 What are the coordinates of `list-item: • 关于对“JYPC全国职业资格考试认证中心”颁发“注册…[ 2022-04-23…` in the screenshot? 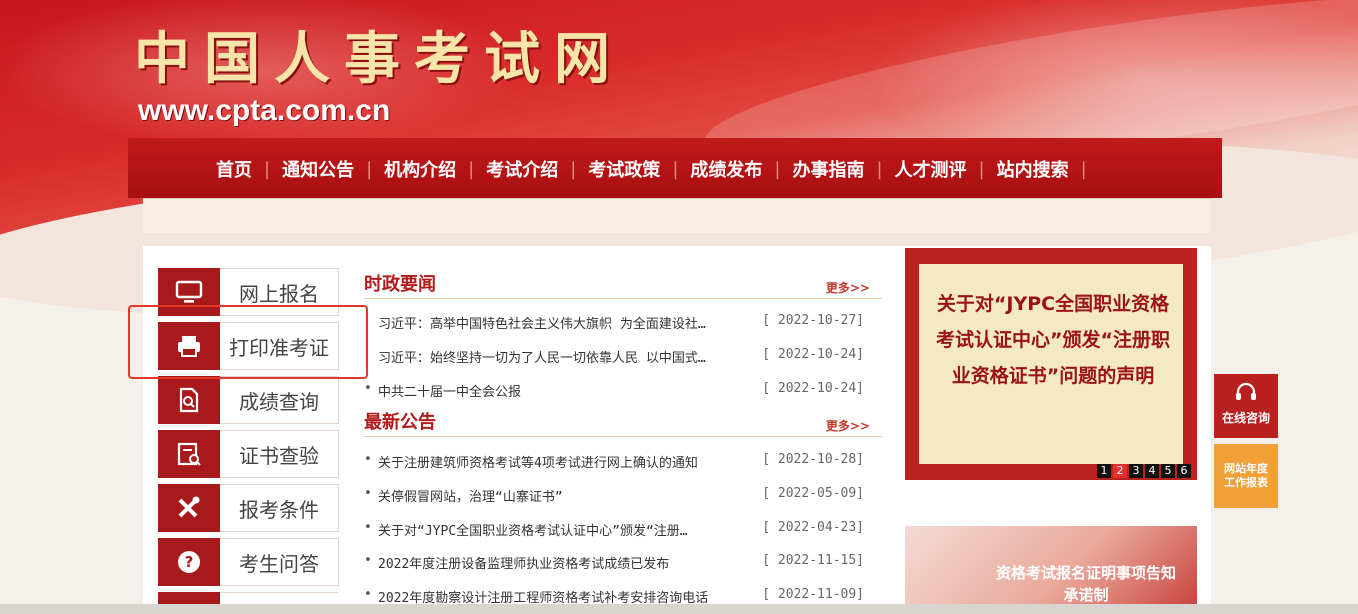 It's located at (614, 530).